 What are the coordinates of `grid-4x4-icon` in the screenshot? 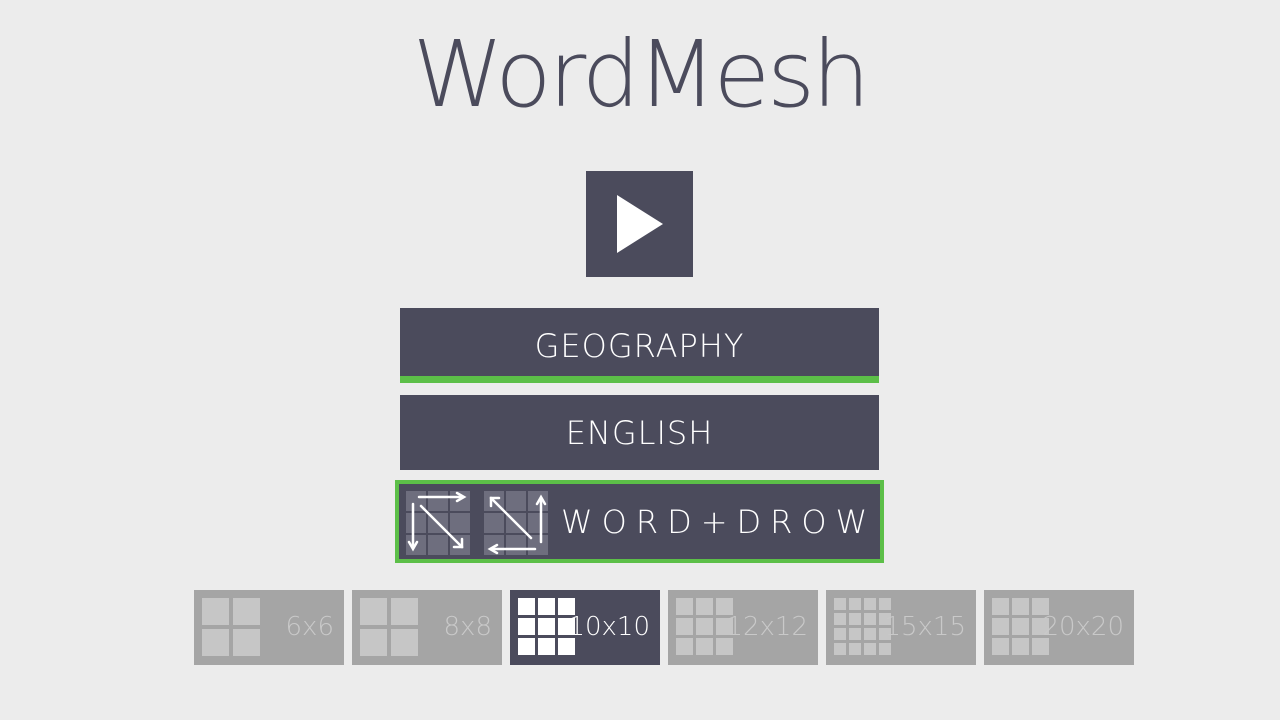 It's located at (862, 626).